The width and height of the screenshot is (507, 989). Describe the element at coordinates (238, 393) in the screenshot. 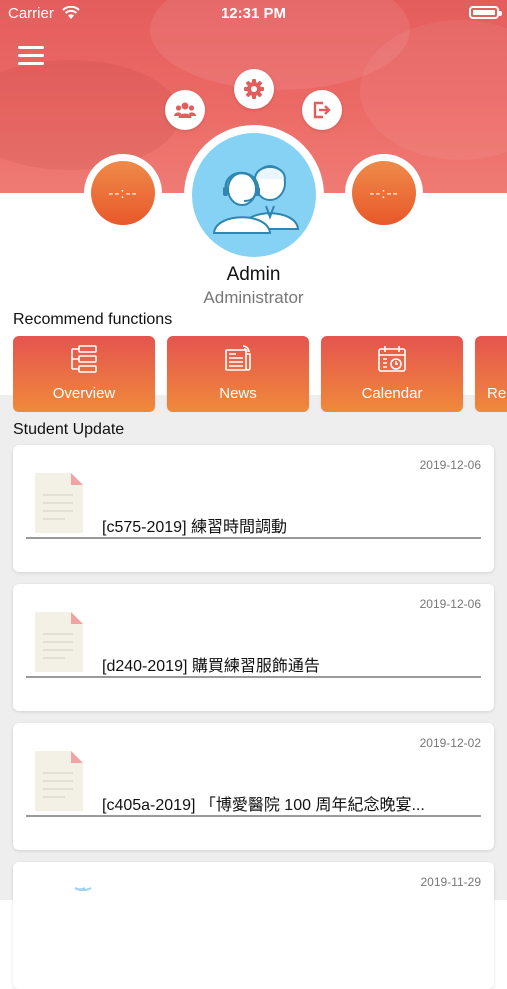

I see `function-tile-label: News` at that location.